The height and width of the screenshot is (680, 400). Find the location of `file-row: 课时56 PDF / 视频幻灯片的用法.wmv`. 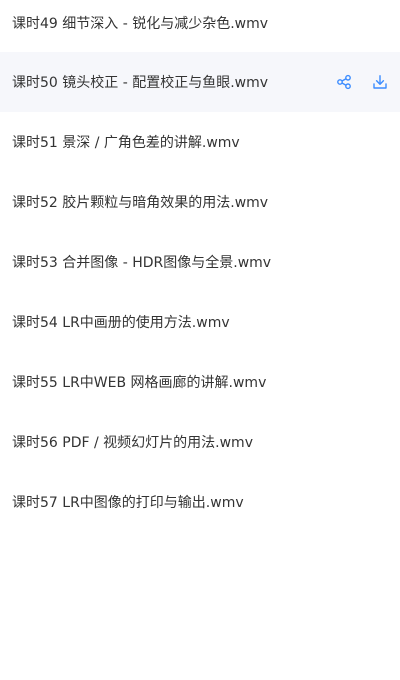

file-row: 课时56 PDF / 视频幻灯片的用法.wmv is located at coordinates (200, 442).